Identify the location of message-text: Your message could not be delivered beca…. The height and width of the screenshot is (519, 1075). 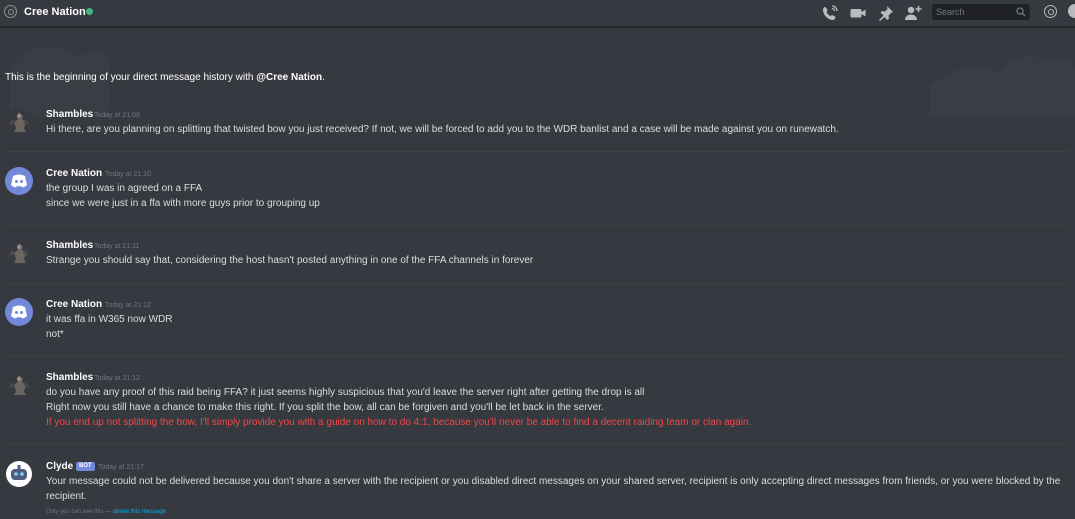
(553, 489).